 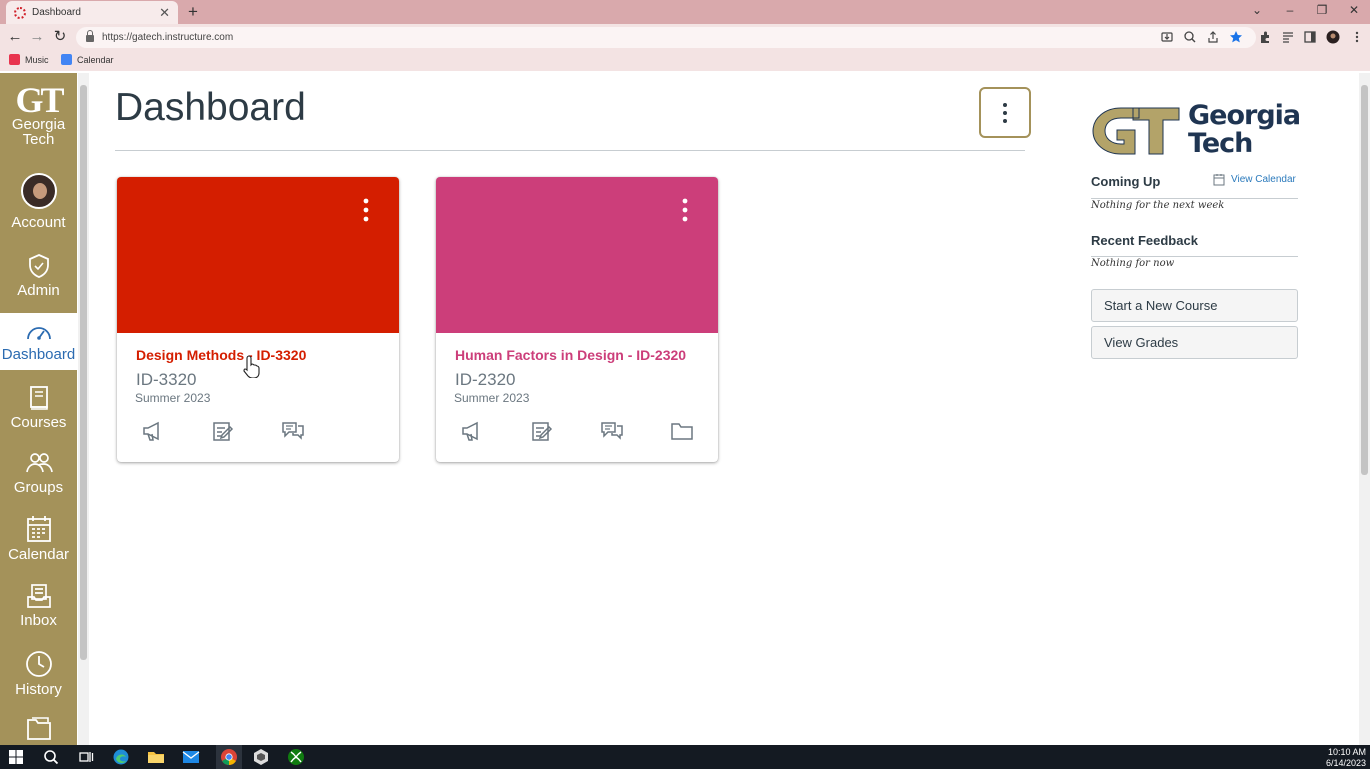 What do you see at coordinates (38, 290) in the screenshot?
I see `nav-label: Admin` at bounding box center [38, 290].